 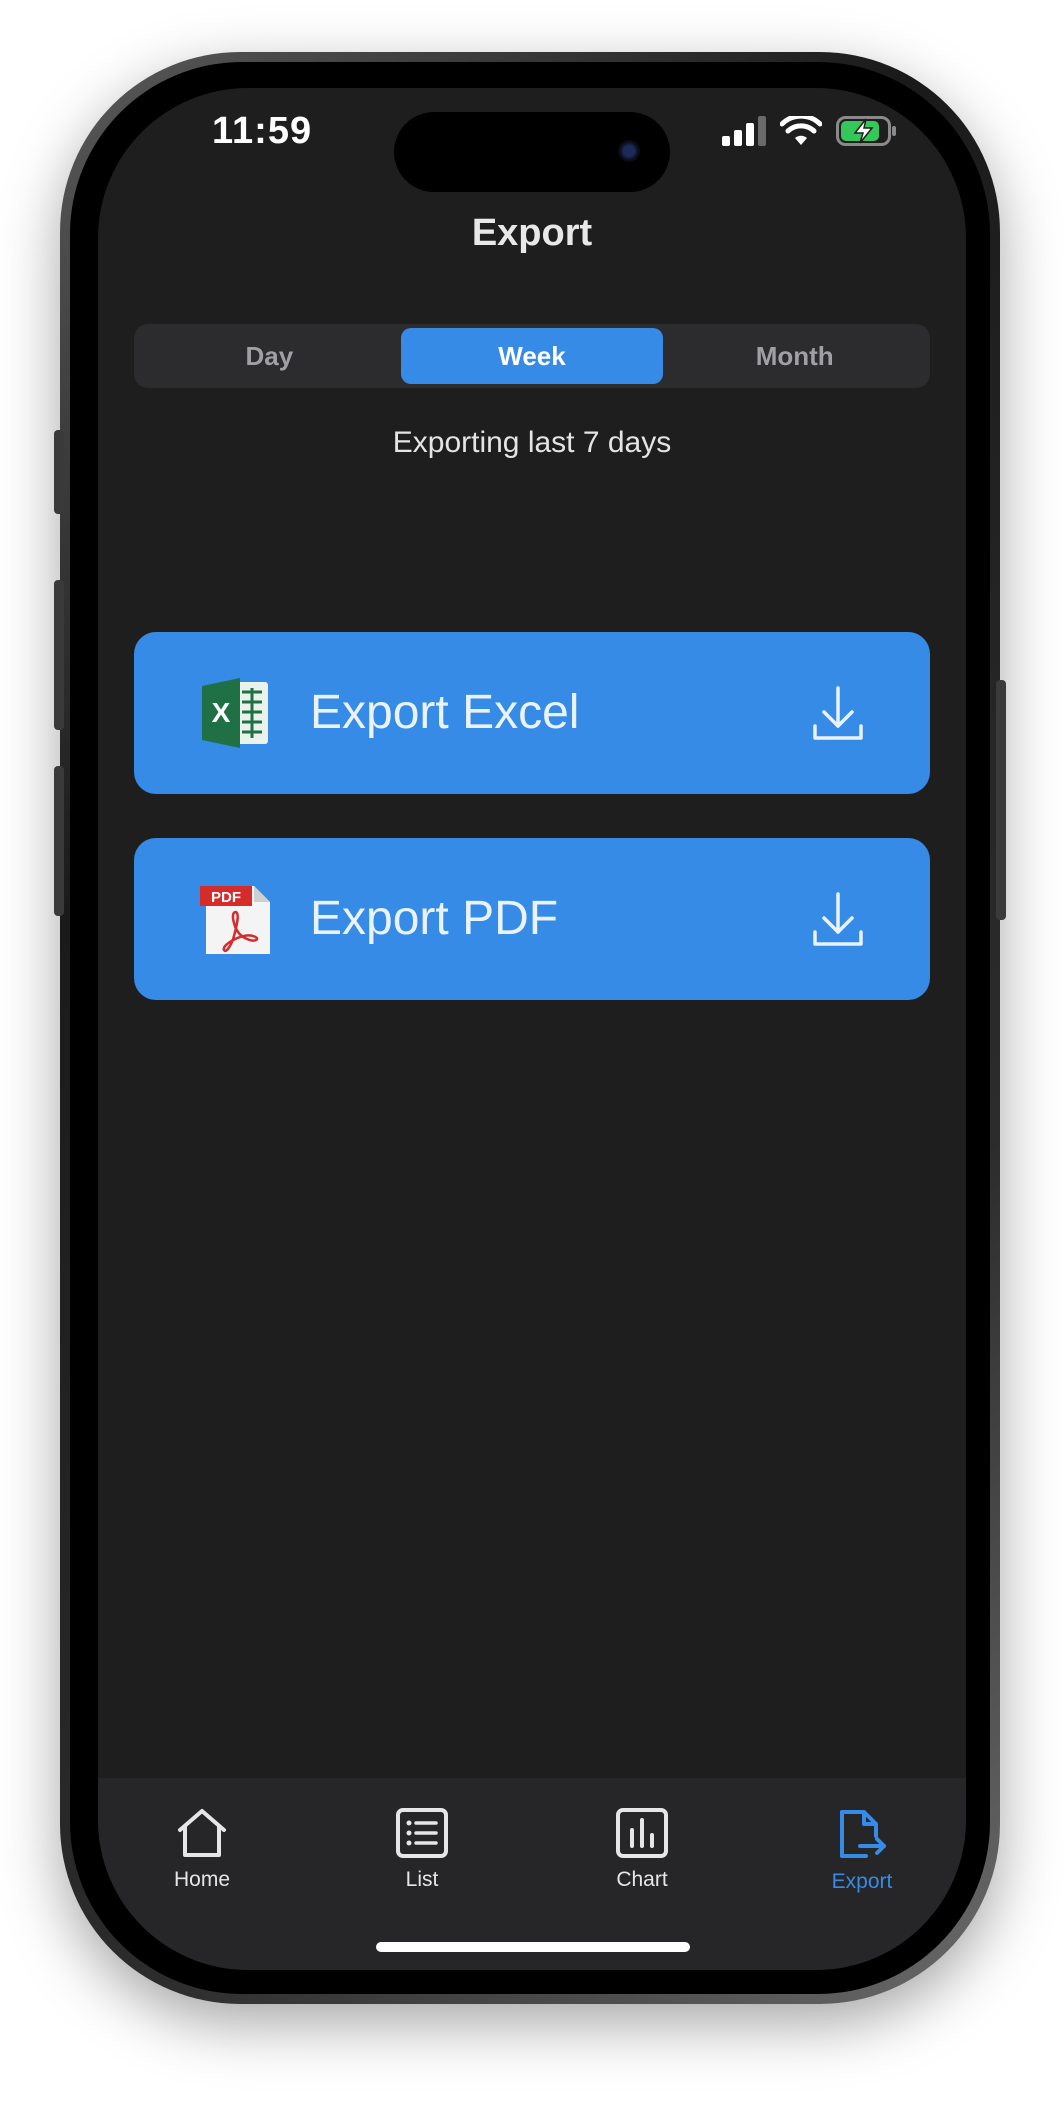 I want to click on battery-charging-icon, so click(x=866, y=131).